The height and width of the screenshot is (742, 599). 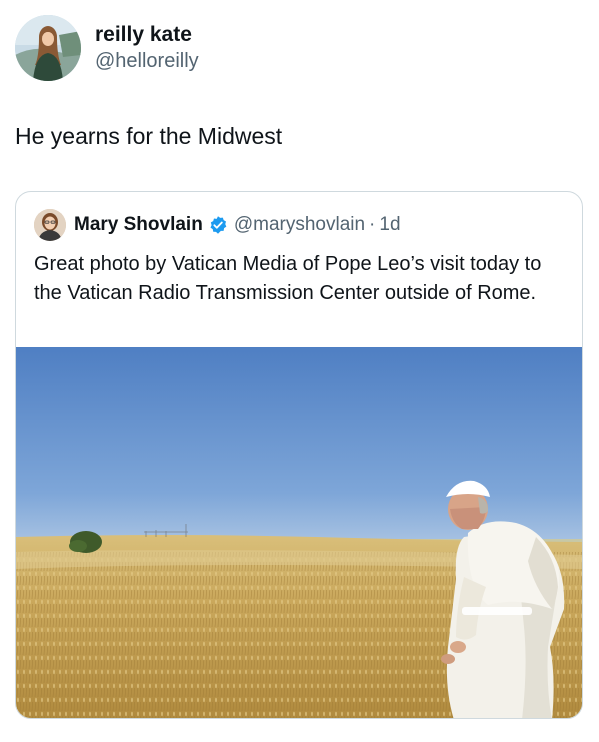 I want to click on user-handle: @helloreilly, so click(x=147, y=61).